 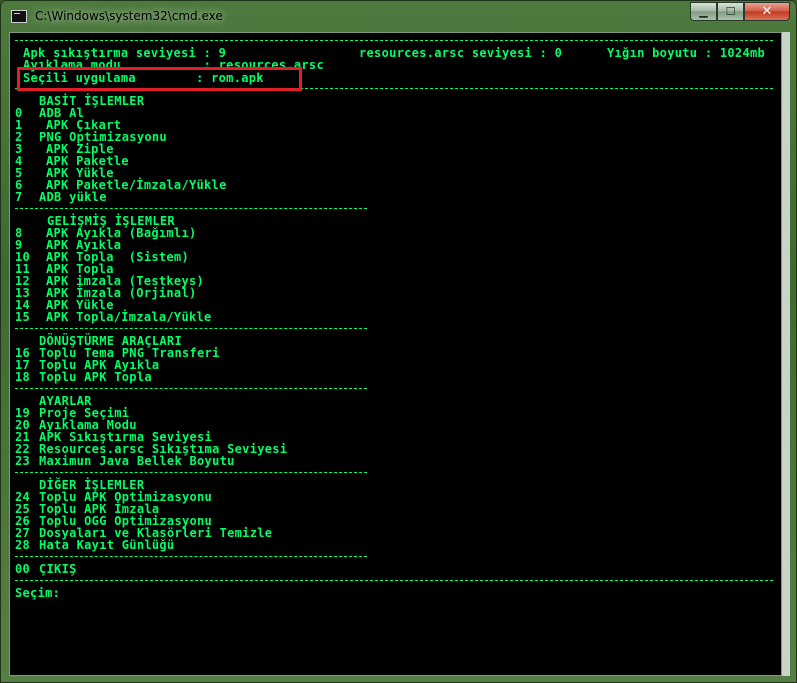 What do you see at coordinates (159, 79) in the screenshot?
I see `highlight-box` at bounding box center [159, 79].